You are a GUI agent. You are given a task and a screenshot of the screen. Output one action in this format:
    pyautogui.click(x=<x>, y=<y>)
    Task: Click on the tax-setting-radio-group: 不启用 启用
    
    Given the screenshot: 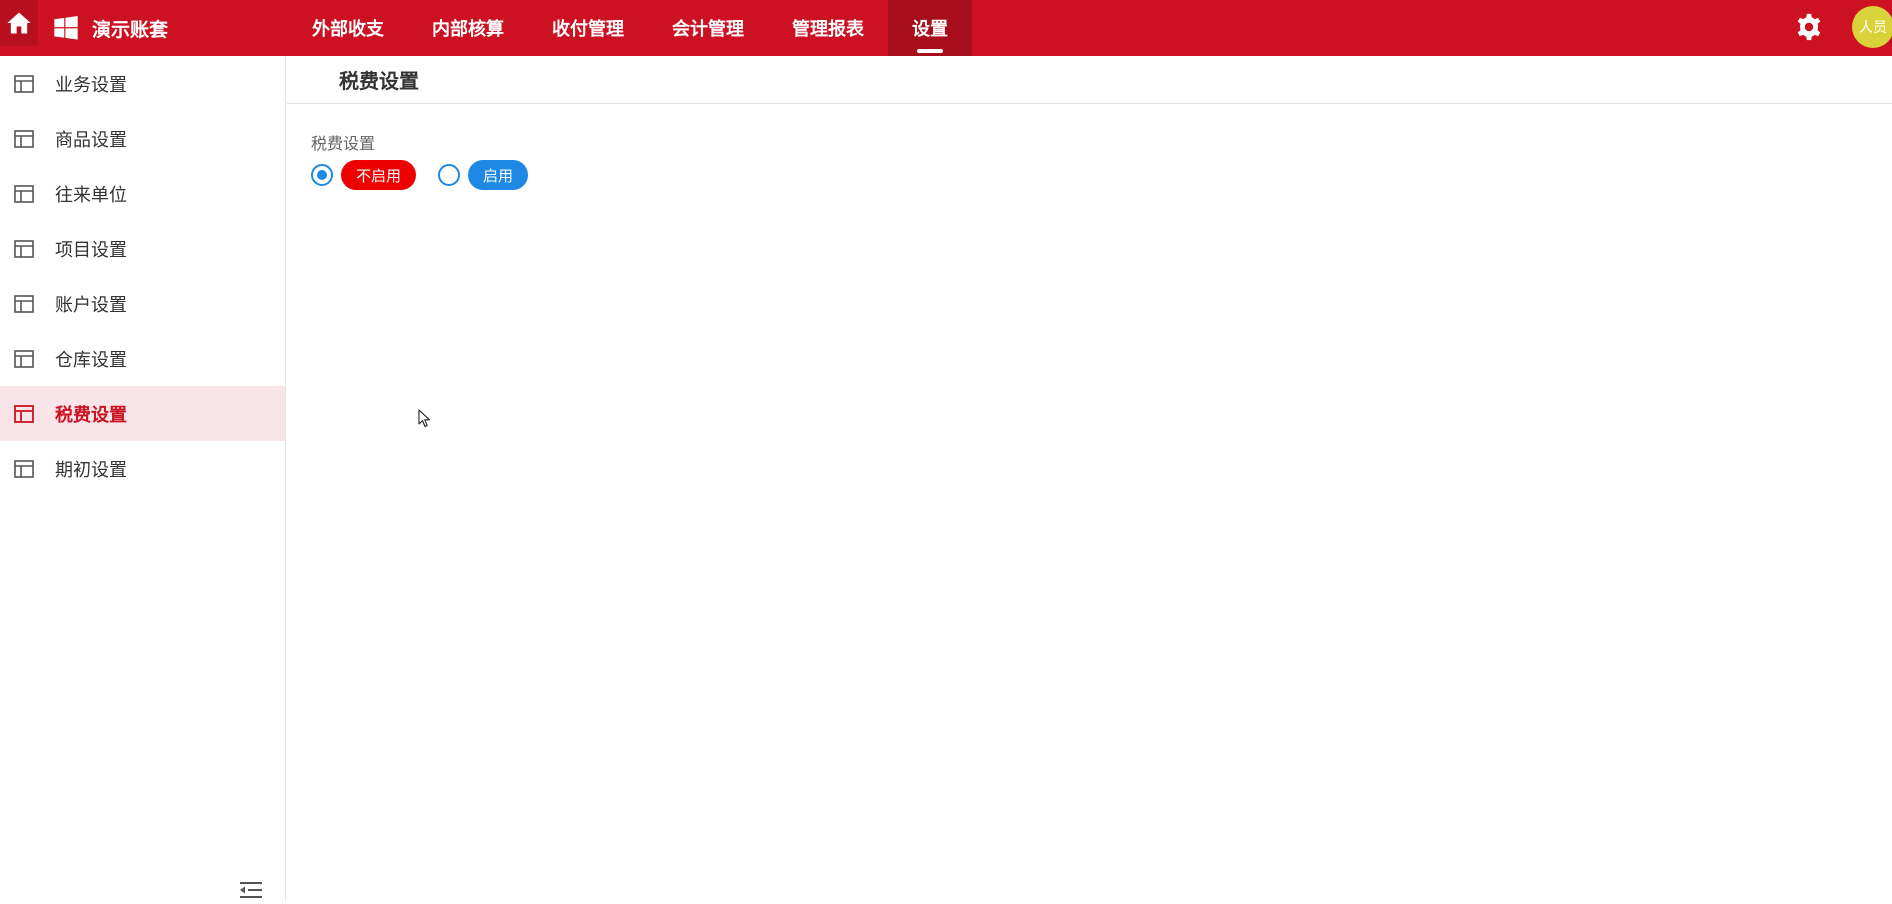 What is the action you would take?
    pyautogui.click(x=1101, y=175)
    